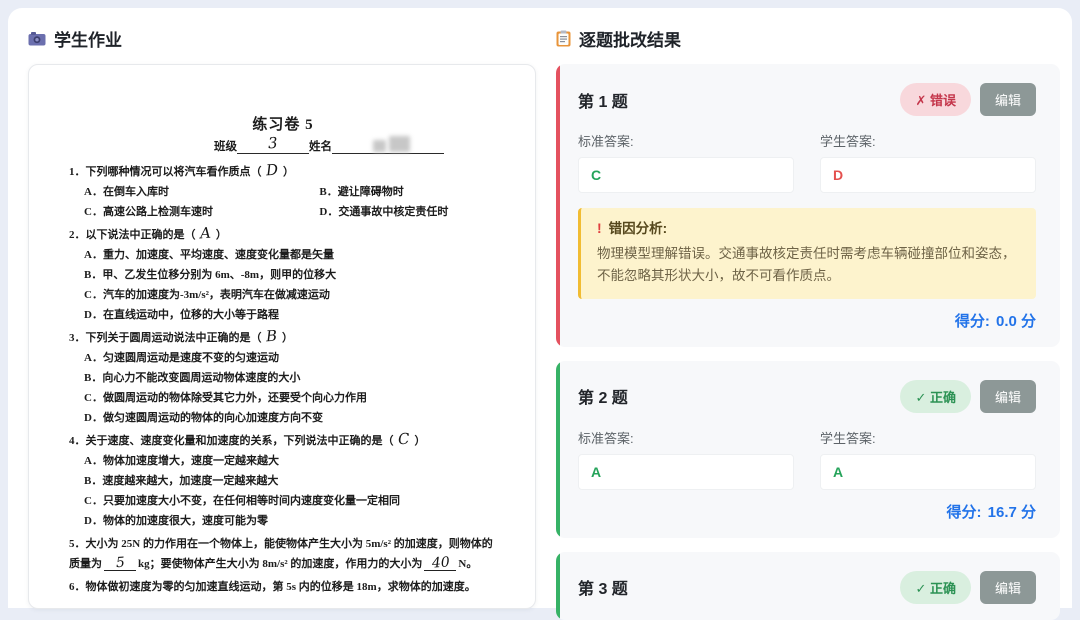 The height and width of the screenshot is (620, 1080). What do you see at coordinates (203, 418) in the screenshot?
I see `option: D．做匀速圆周运动的物体的向心加速度方向不变` at bounding box center [203, 418].